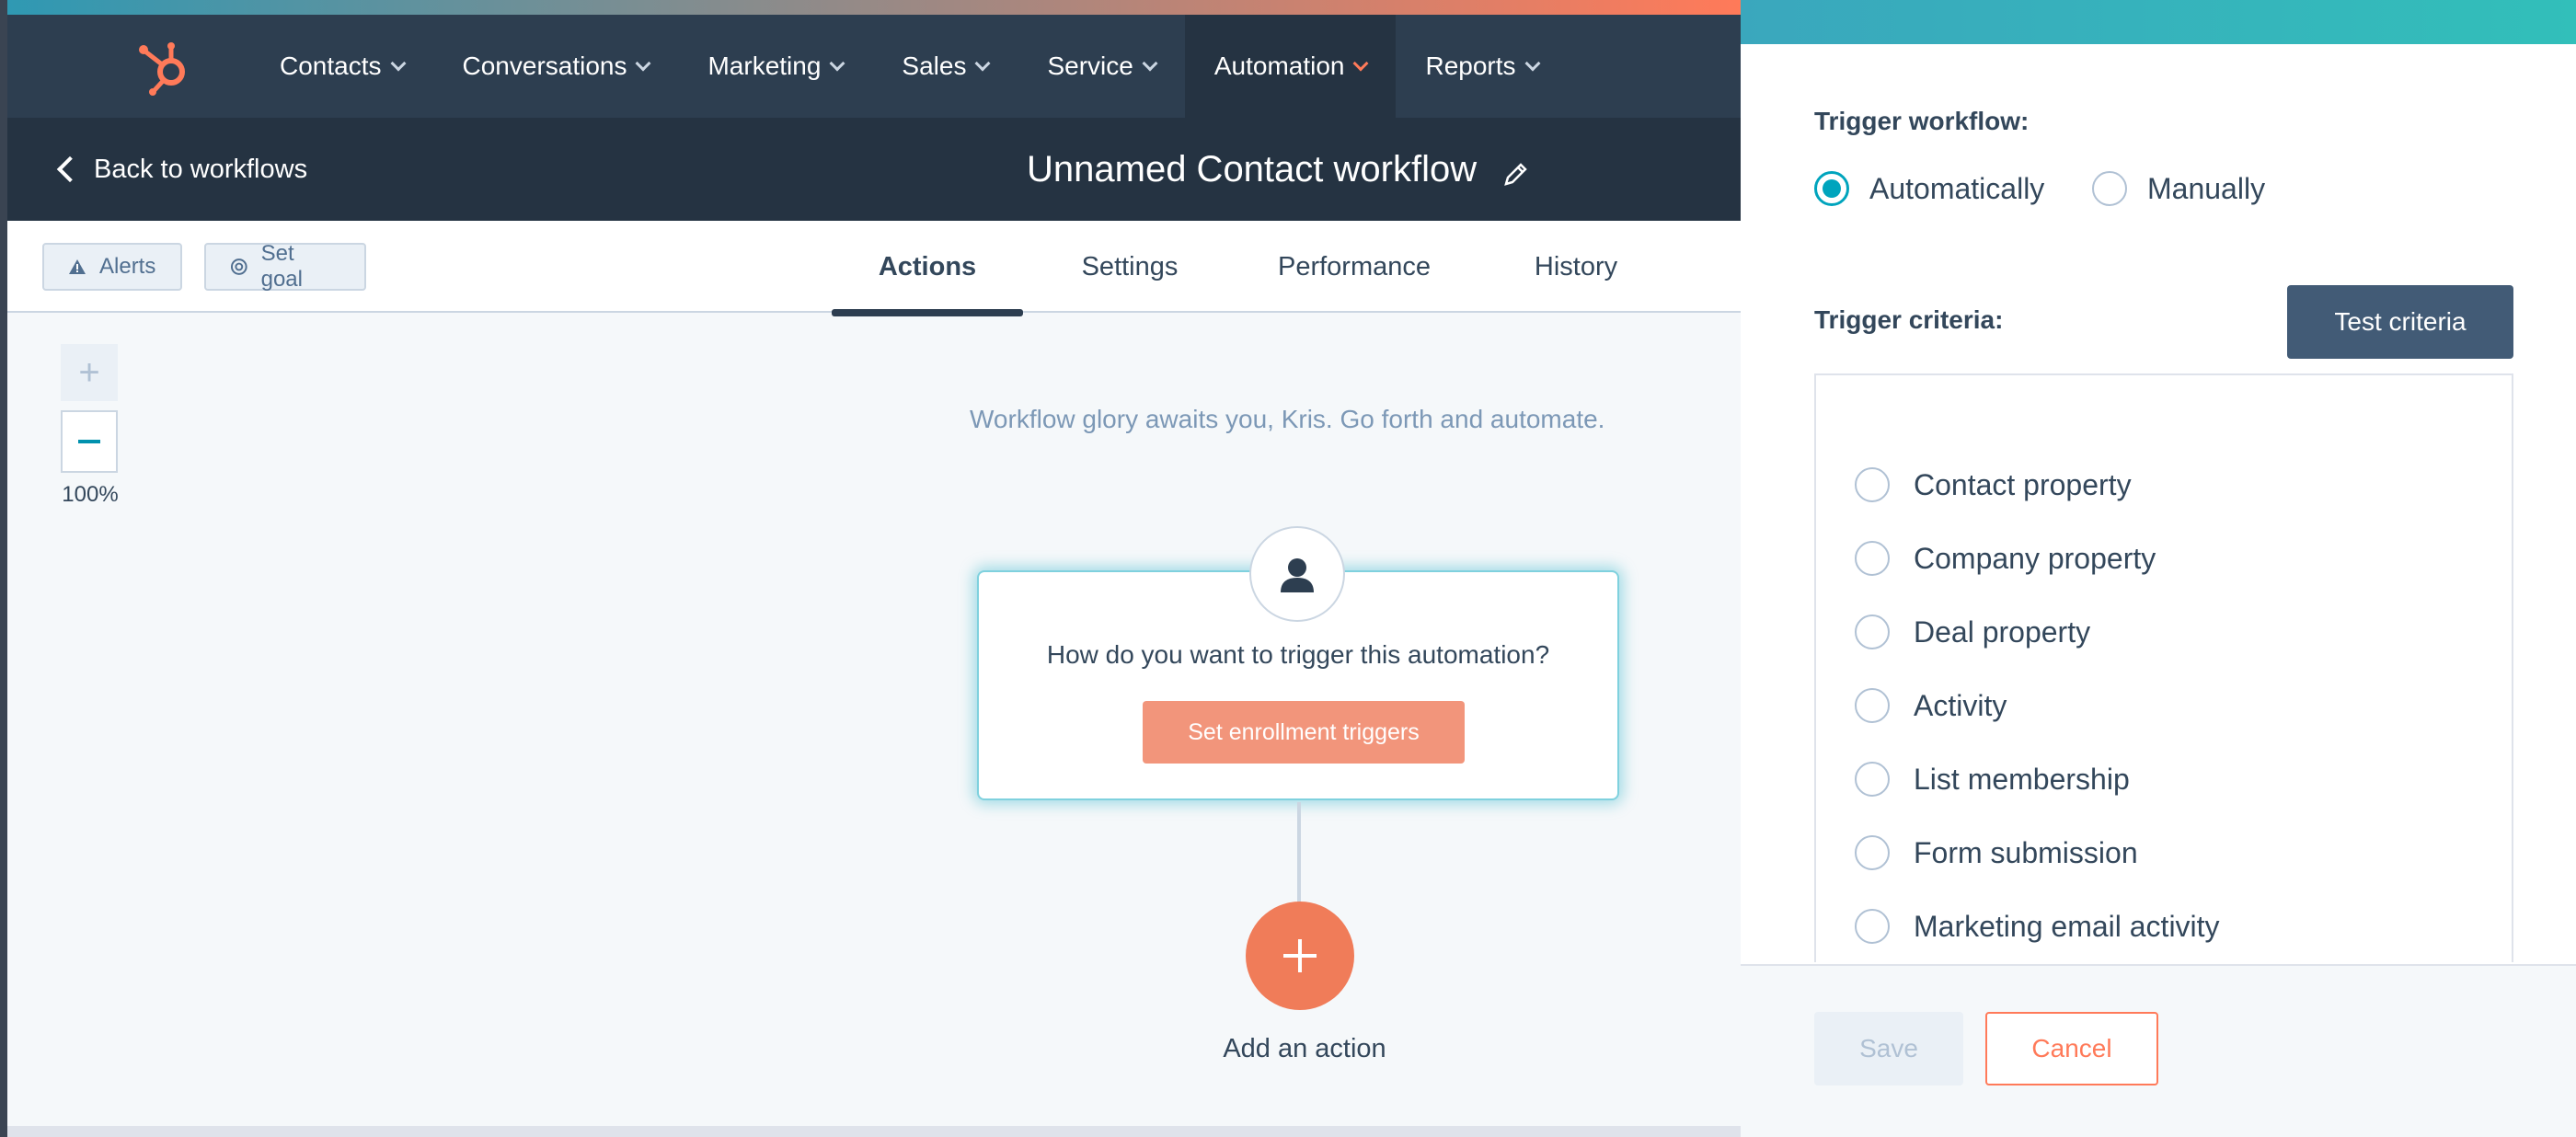 Image resolution: width=2576 pixels, height=1137 pixels. I want to click on tab-label: History, so click(1576, 266).